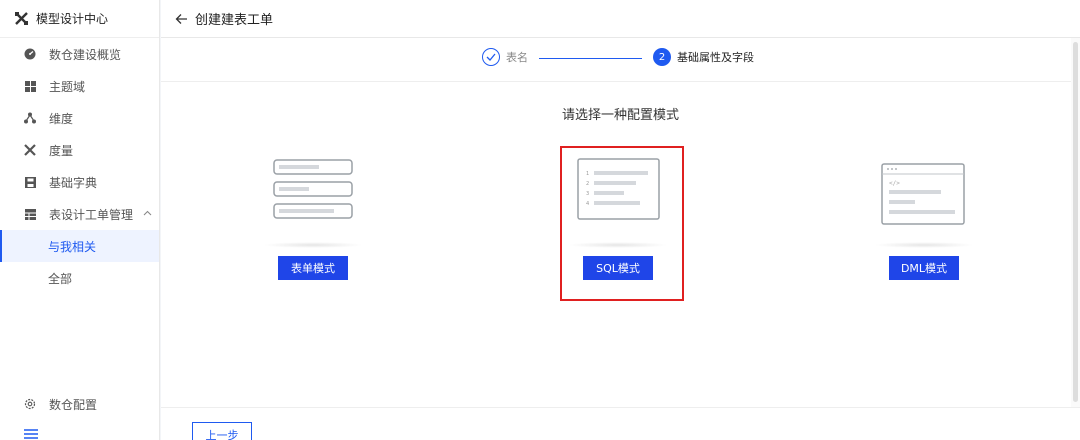 The width and height of the screenshot is (1080, 440). I want to click on sidebar-item-related-to-me: 与我相关, so click(79, 246).